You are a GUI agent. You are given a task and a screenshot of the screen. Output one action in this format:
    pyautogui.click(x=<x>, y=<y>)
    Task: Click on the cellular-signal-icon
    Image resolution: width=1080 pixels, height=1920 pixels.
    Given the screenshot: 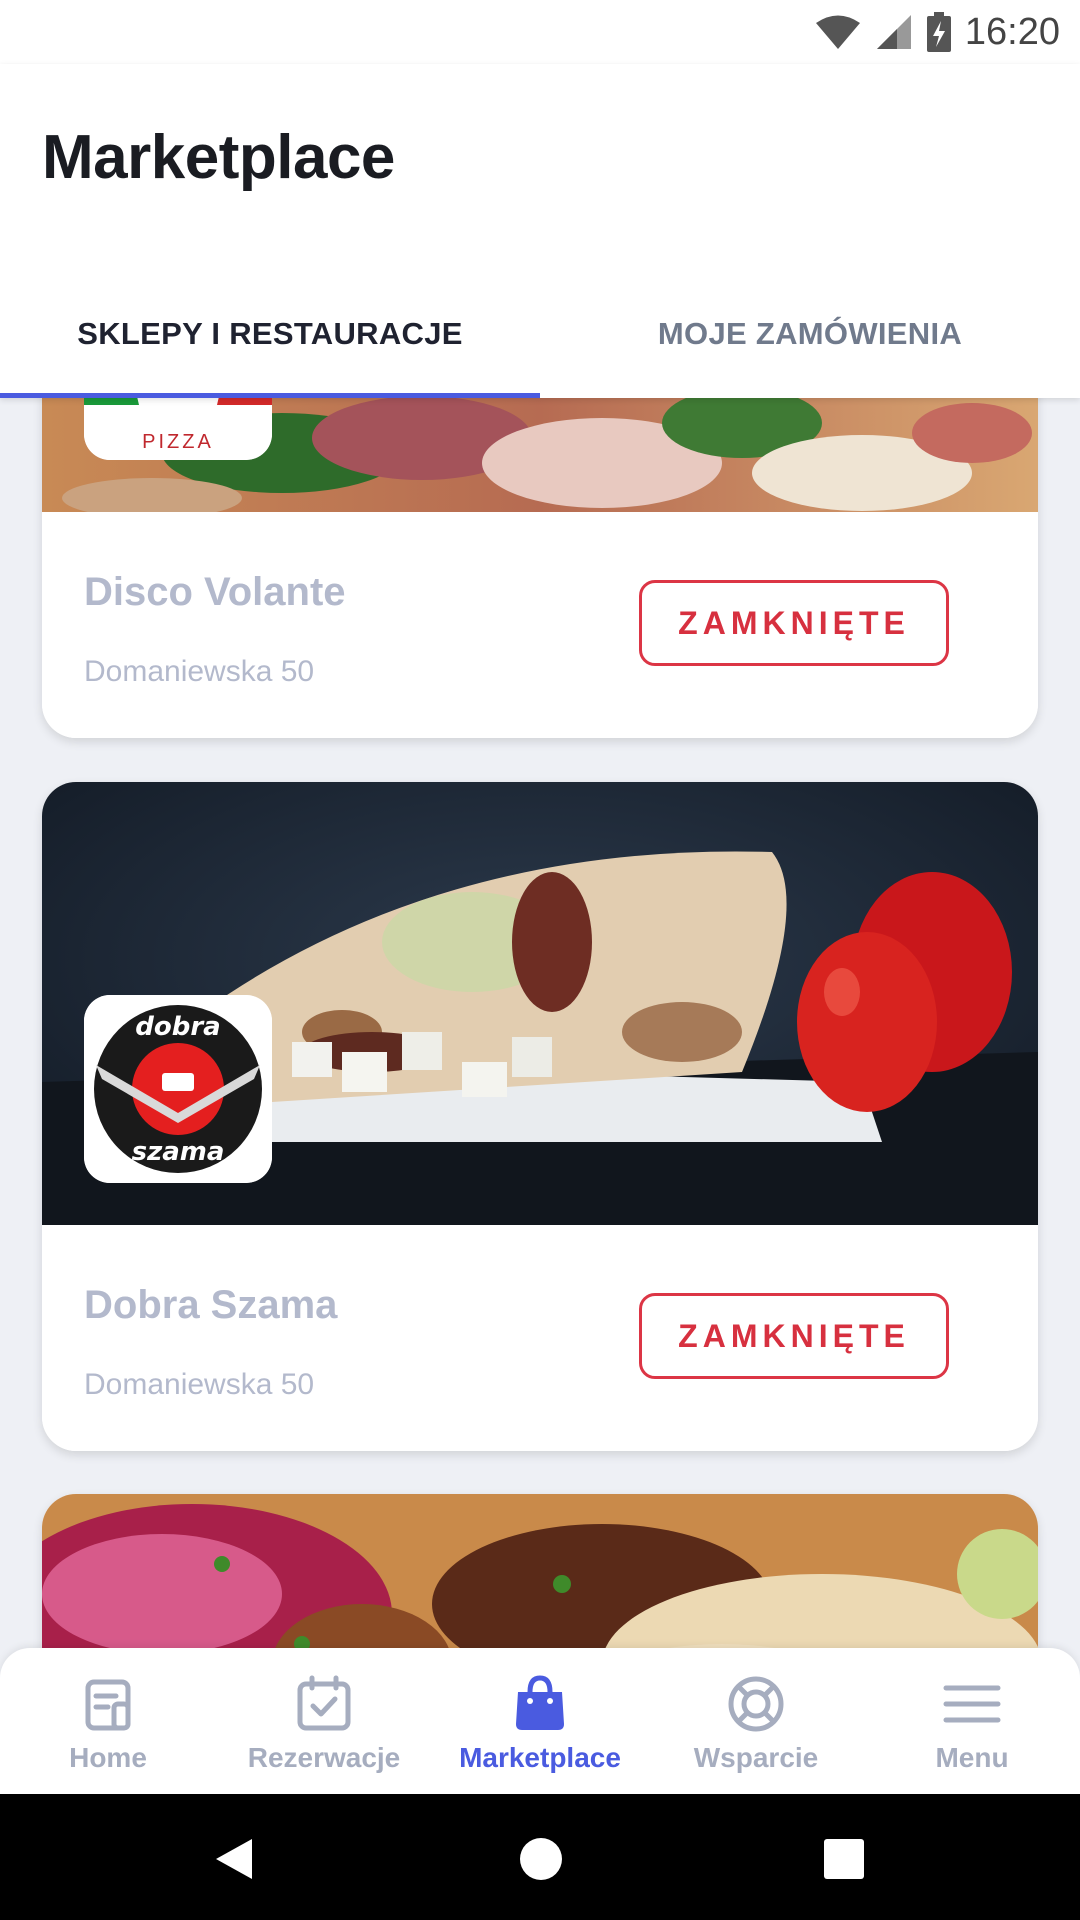 What is the action you would take?
    pyautogui.click(x=893, y=32)
    